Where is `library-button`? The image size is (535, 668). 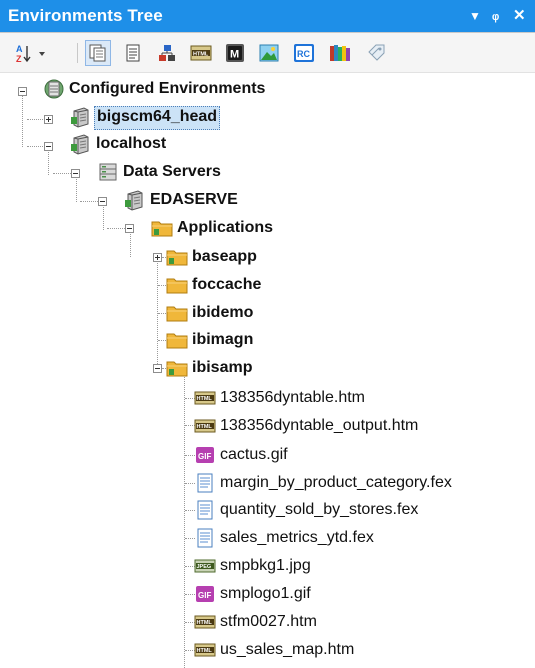
library-button is located at coordinates (340, 53).